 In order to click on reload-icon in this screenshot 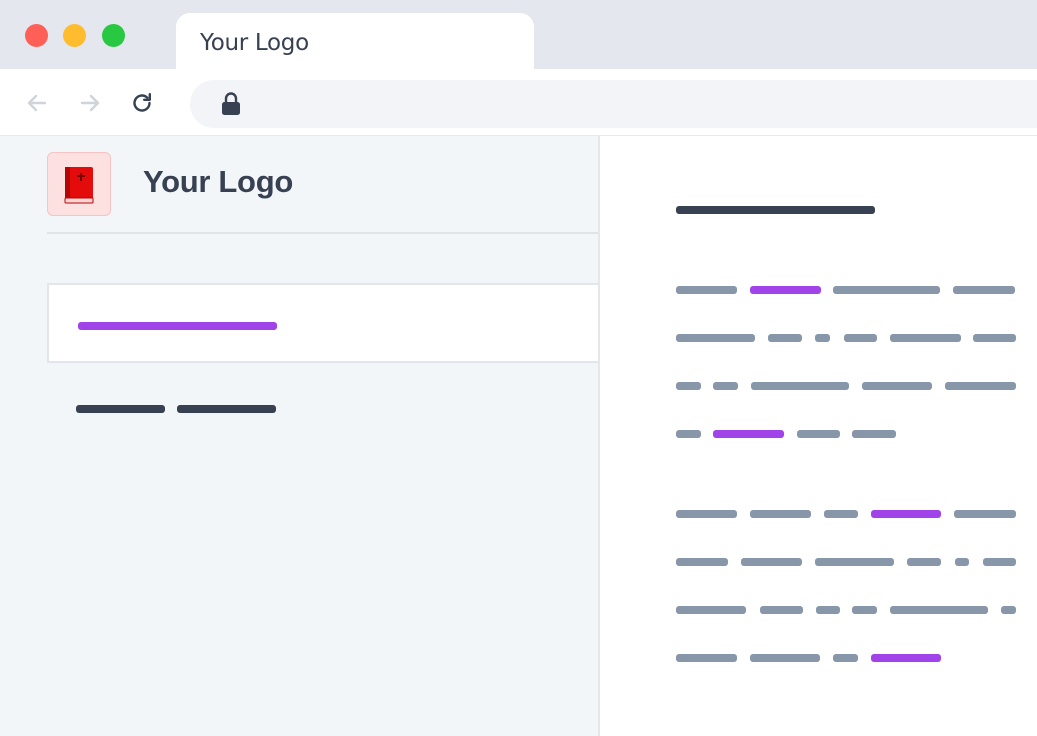, I will do `click(142, 103)`.